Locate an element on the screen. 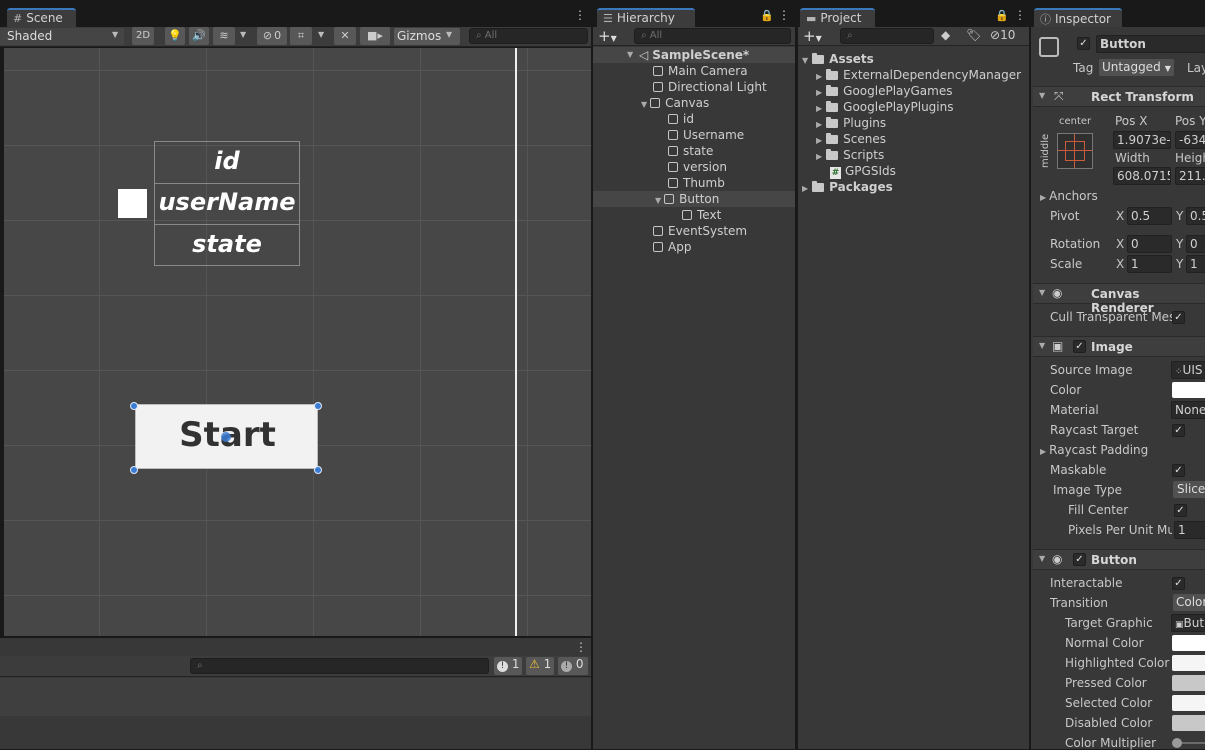  source-image-field: ⁘UIS is located at coordinates (1188, 370).